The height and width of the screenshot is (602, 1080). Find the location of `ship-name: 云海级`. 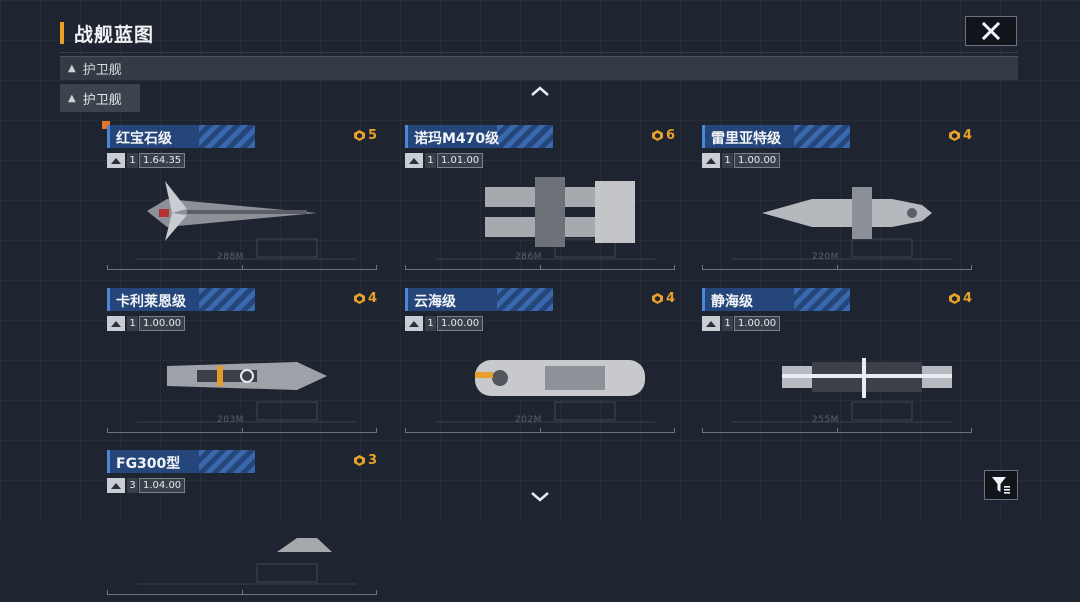

ship-name: 云海级 is located at coordinates (435, 302).